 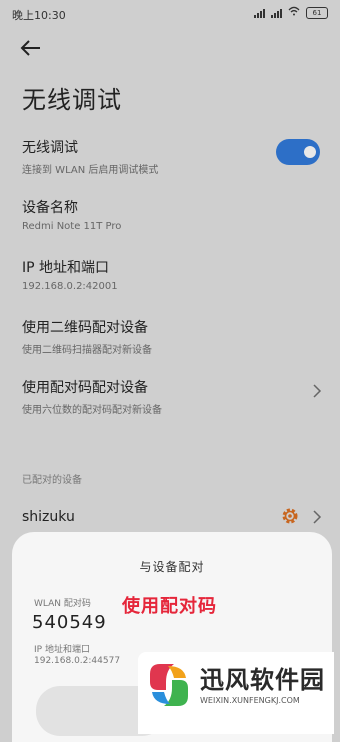 What do you see at coordinates (170, 214) in the screenshot?
I see `device-name-row: 设备名称 Redmi Note 11T Pro` at bounding box center [170, 214].